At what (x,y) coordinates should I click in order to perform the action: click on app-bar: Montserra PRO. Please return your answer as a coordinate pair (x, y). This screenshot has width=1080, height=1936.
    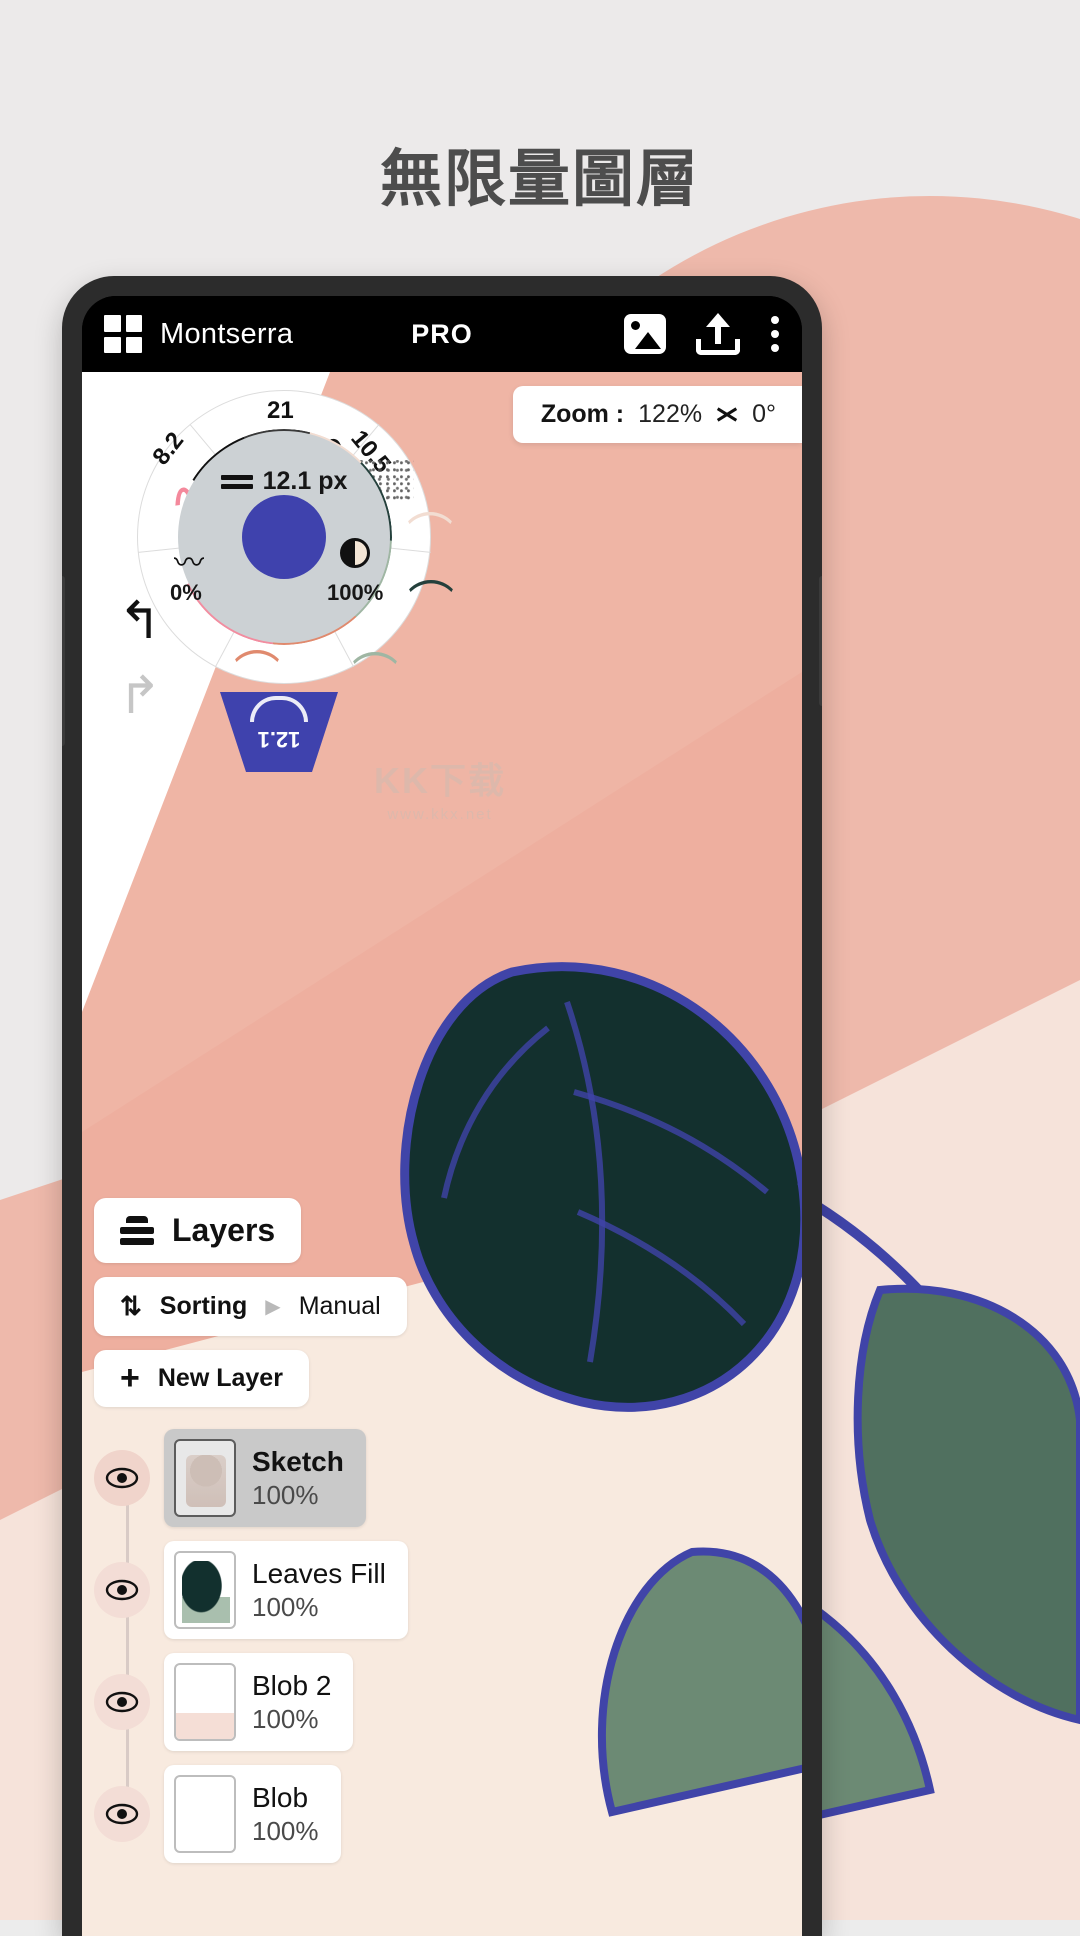
    Looking at the image, I should click on (442, 334).